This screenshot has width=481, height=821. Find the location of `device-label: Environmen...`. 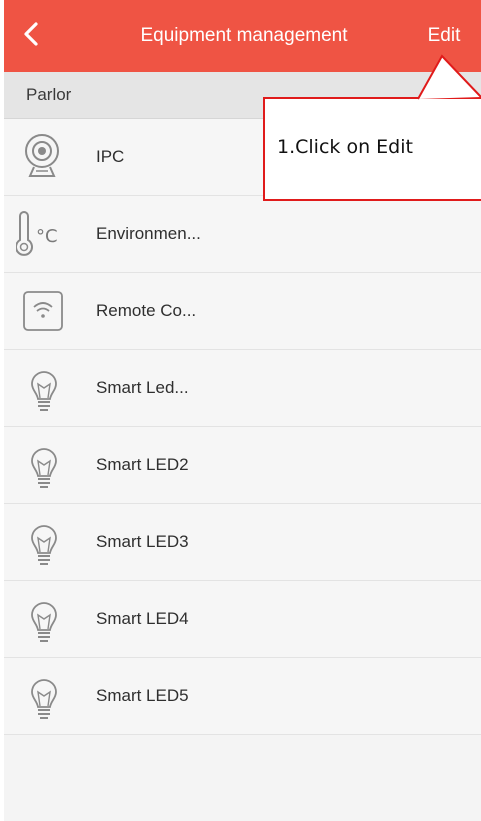

device-label: Environmen... is located at coordinates (148, 233).